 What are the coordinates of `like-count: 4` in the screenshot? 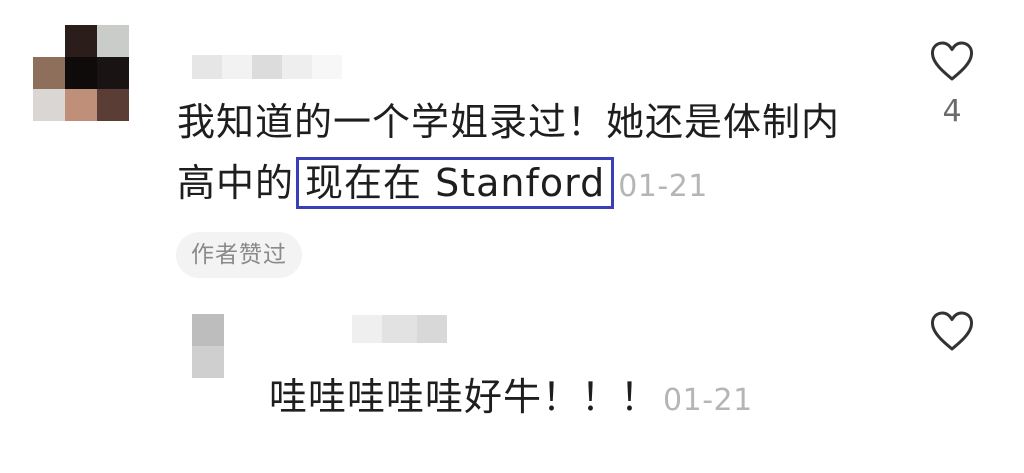 It's located at (952, 111).